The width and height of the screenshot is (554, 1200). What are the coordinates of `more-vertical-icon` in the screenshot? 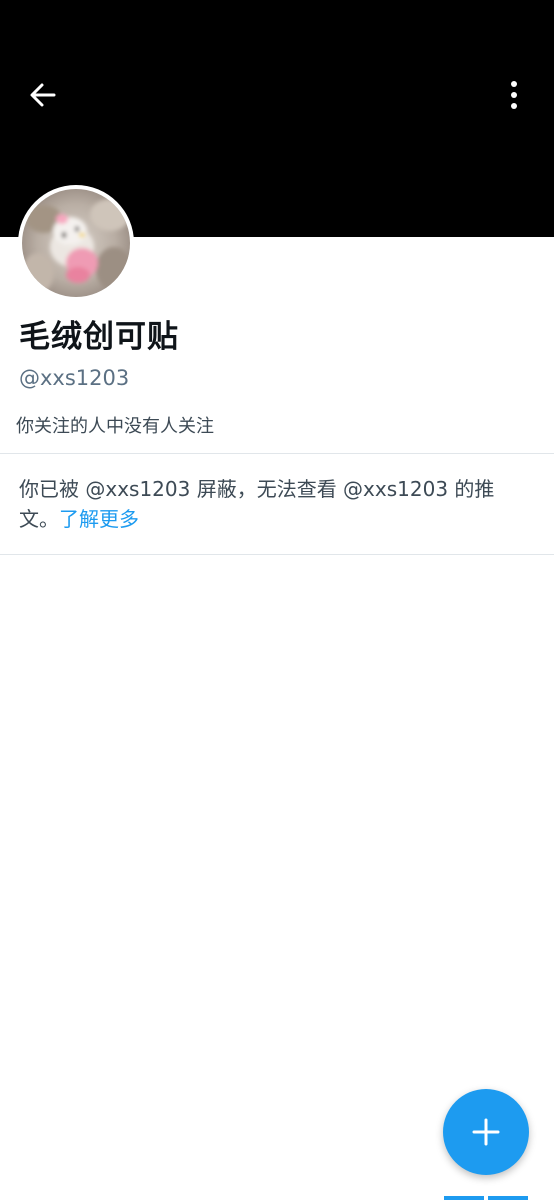 It's located at (514, 95).